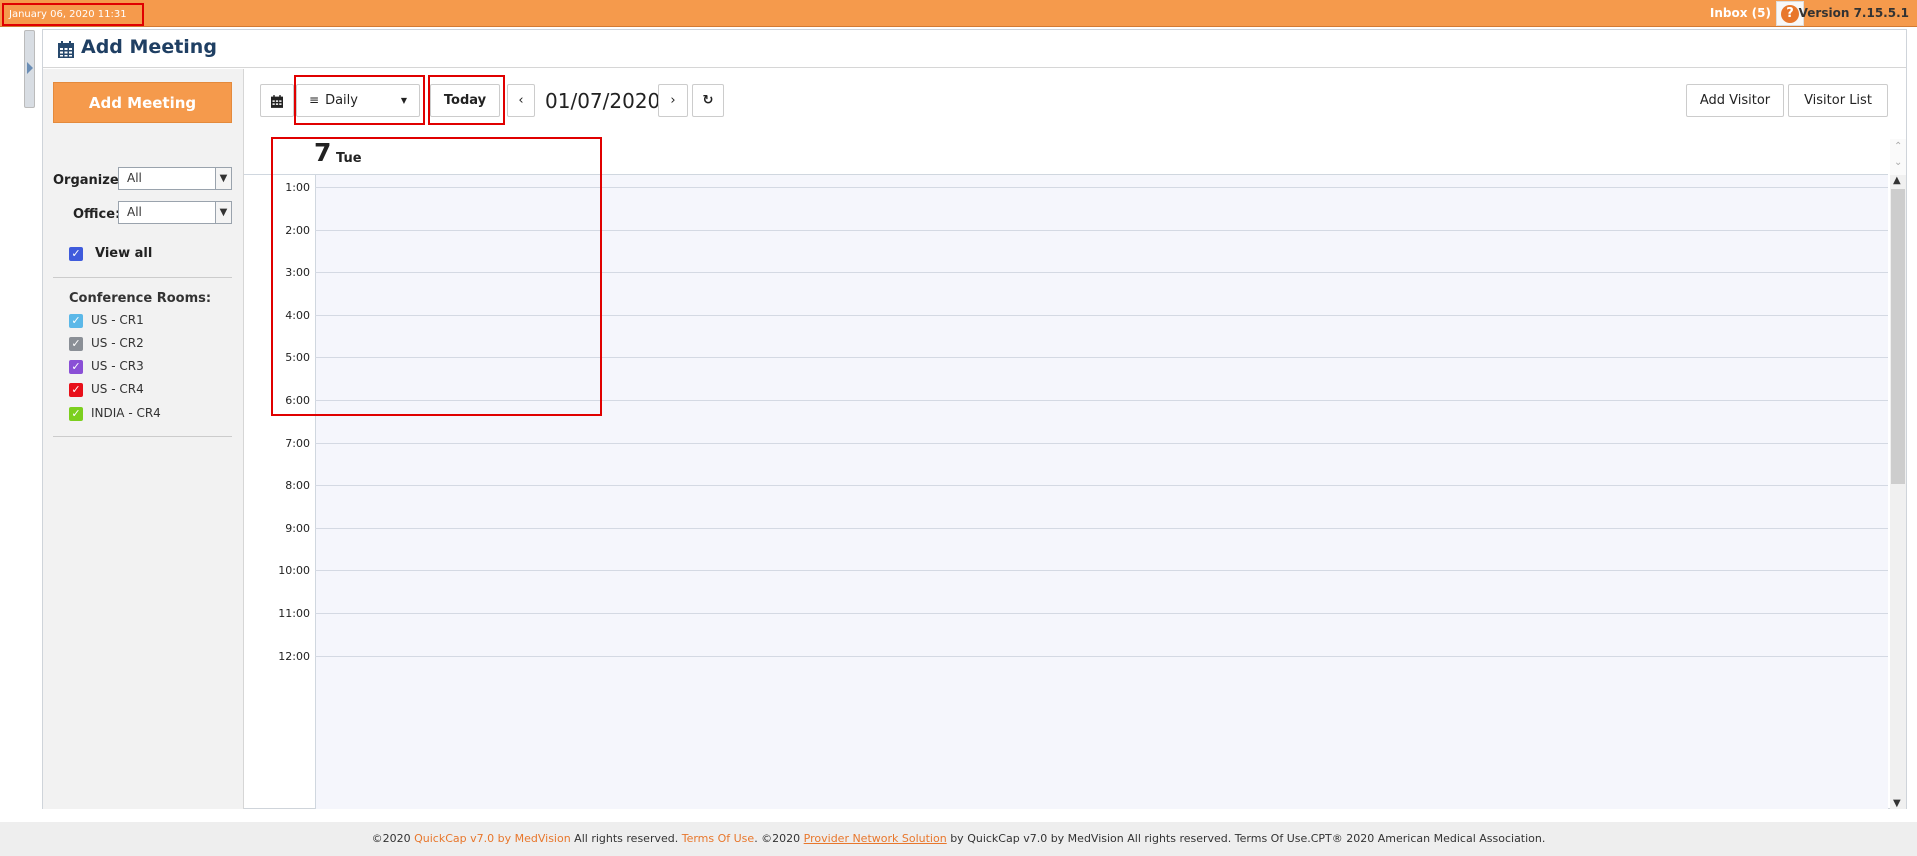  Describe the element at coordinates (603, 101) in the screenshot. I see `current-date: 01/07/2020` at that location.